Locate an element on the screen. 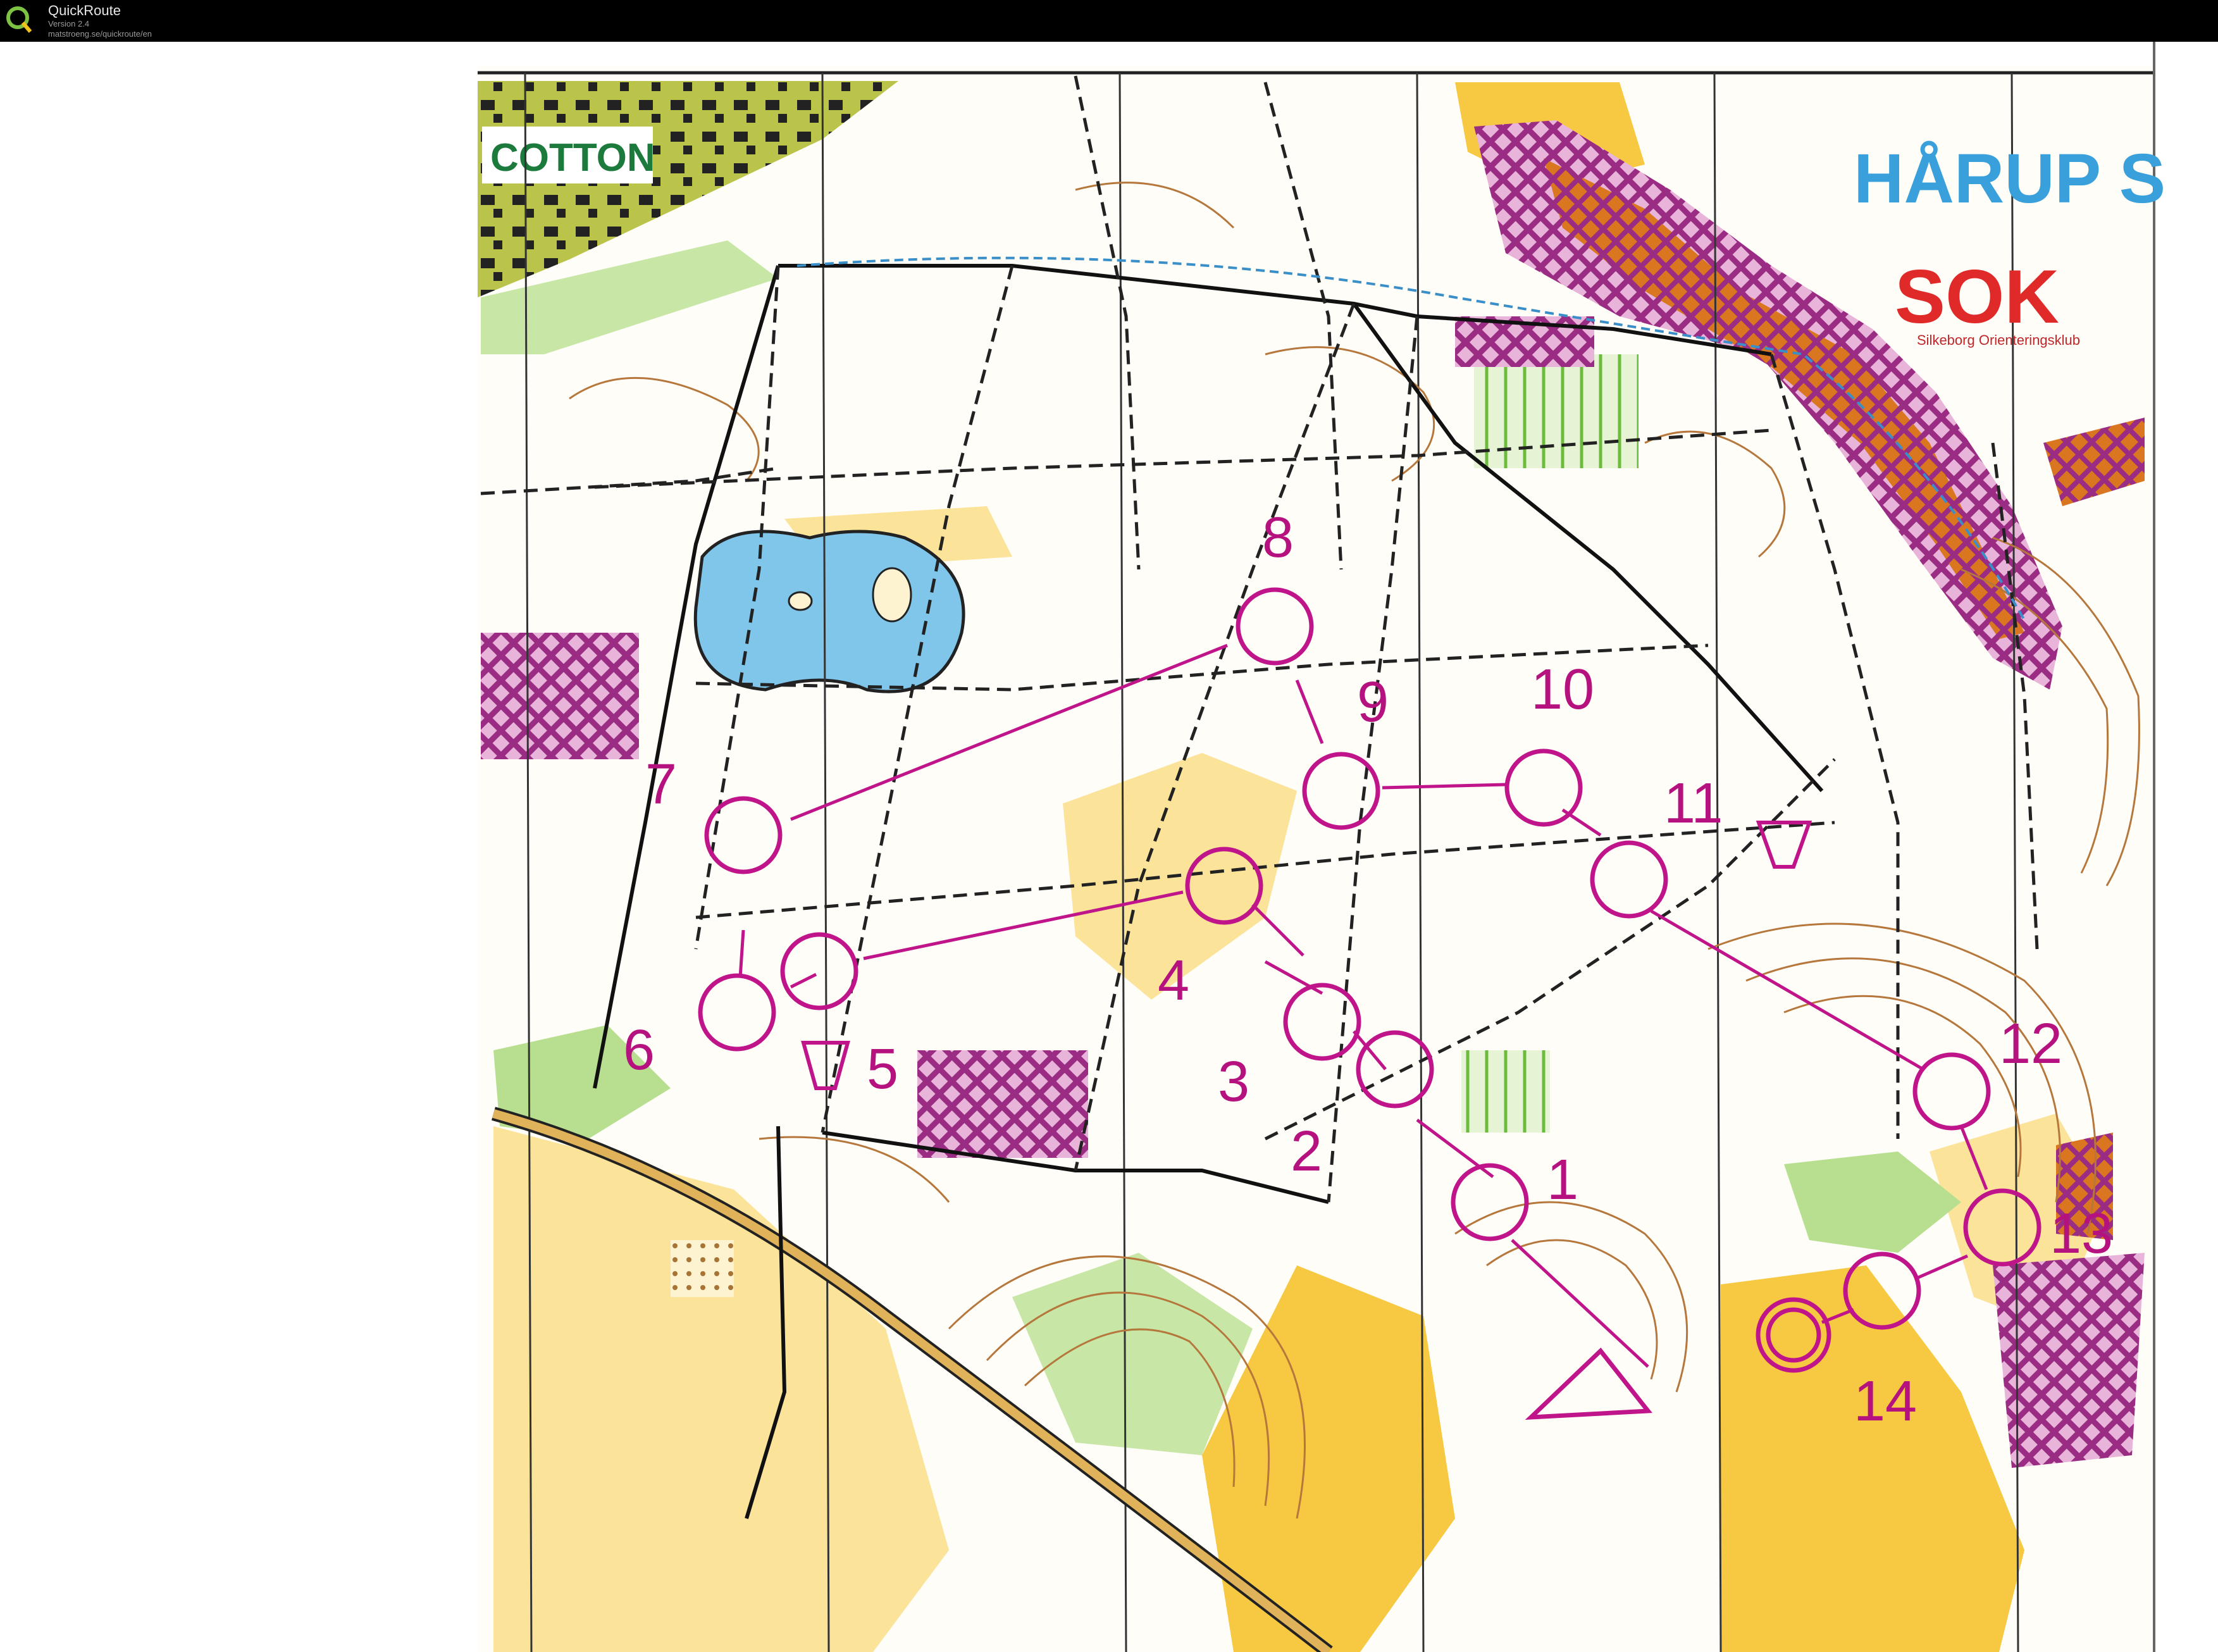 Image resolution: width=2218 pixels, height=1652 pixels. control-6-number: 6 is located at coordinates (639, 1050).